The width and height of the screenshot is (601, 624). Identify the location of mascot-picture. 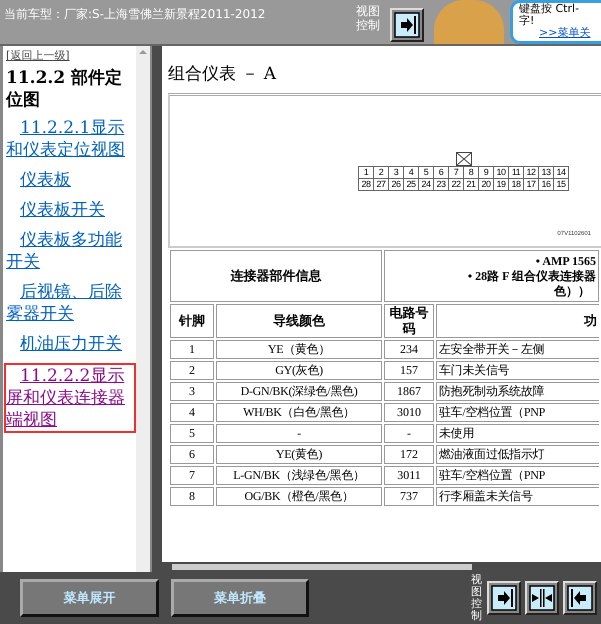
(469, 22).